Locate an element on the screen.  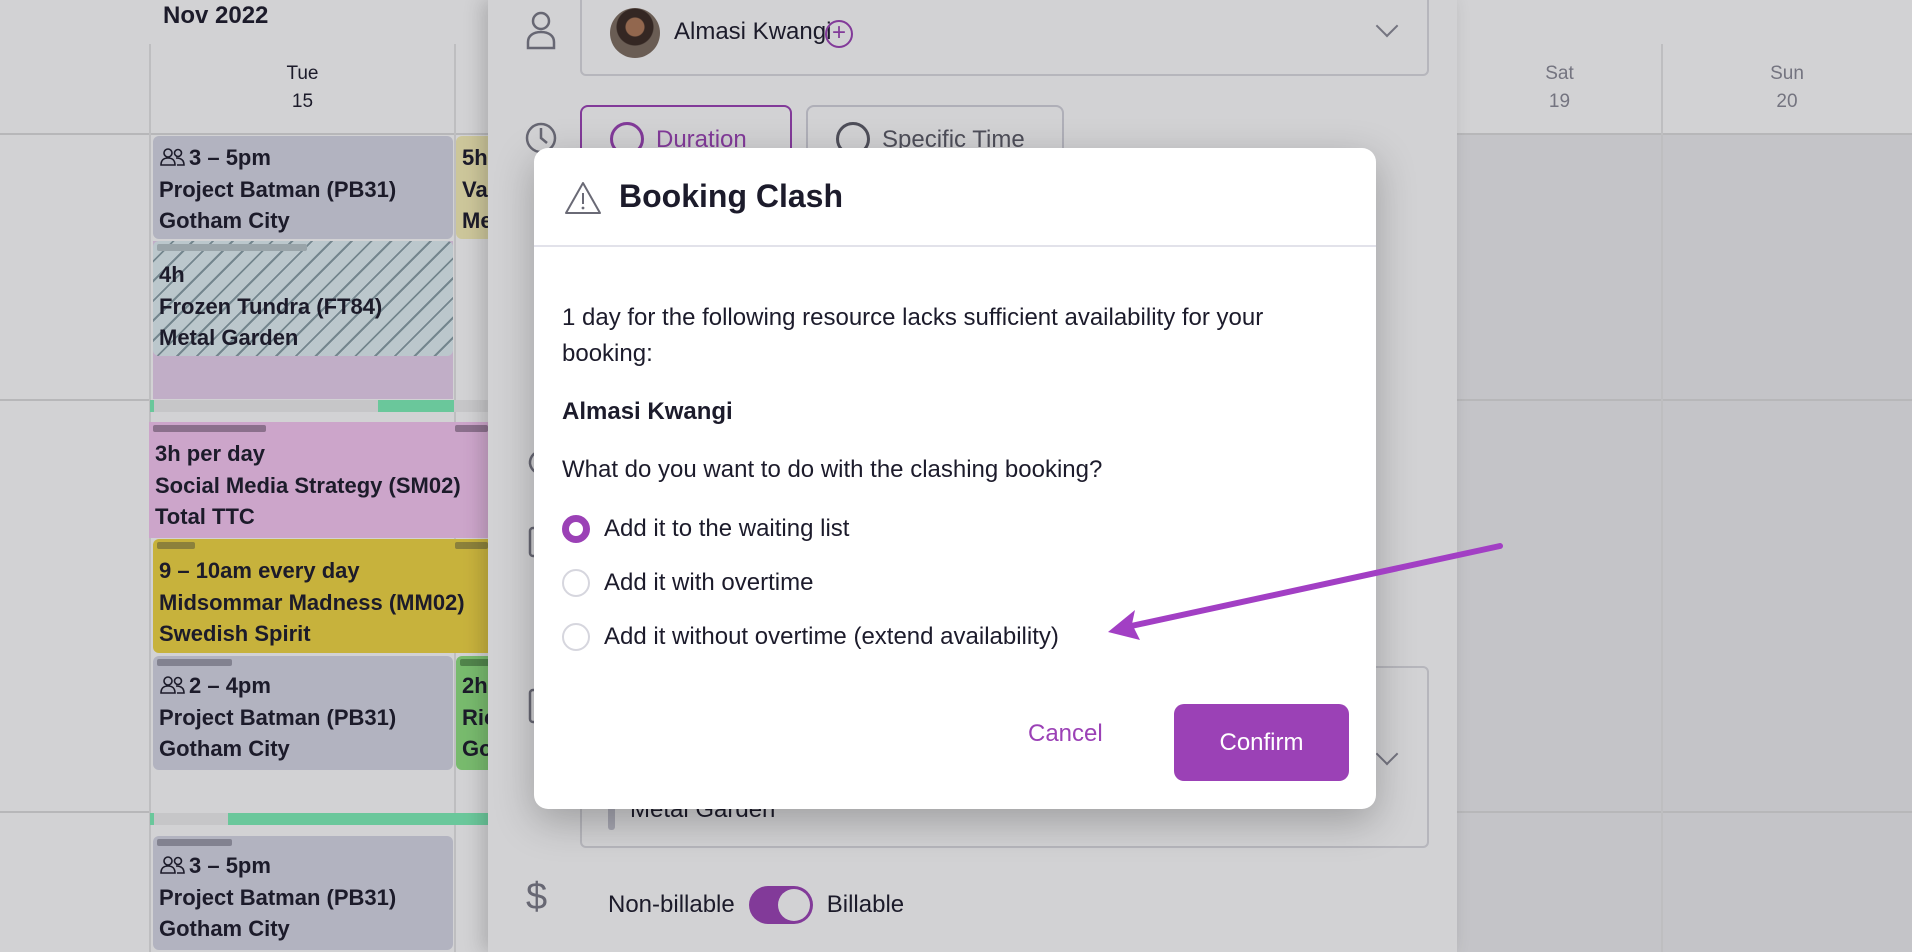
option-waiting-list: Add it to the waiting list is located at coordinates (705, 529).